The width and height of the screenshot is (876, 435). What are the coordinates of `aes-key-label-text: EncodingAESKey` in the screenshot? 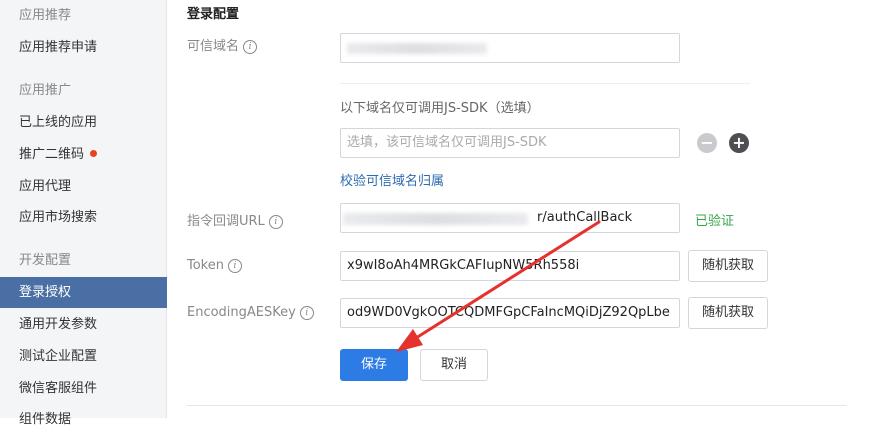 It's located at (241, 312).